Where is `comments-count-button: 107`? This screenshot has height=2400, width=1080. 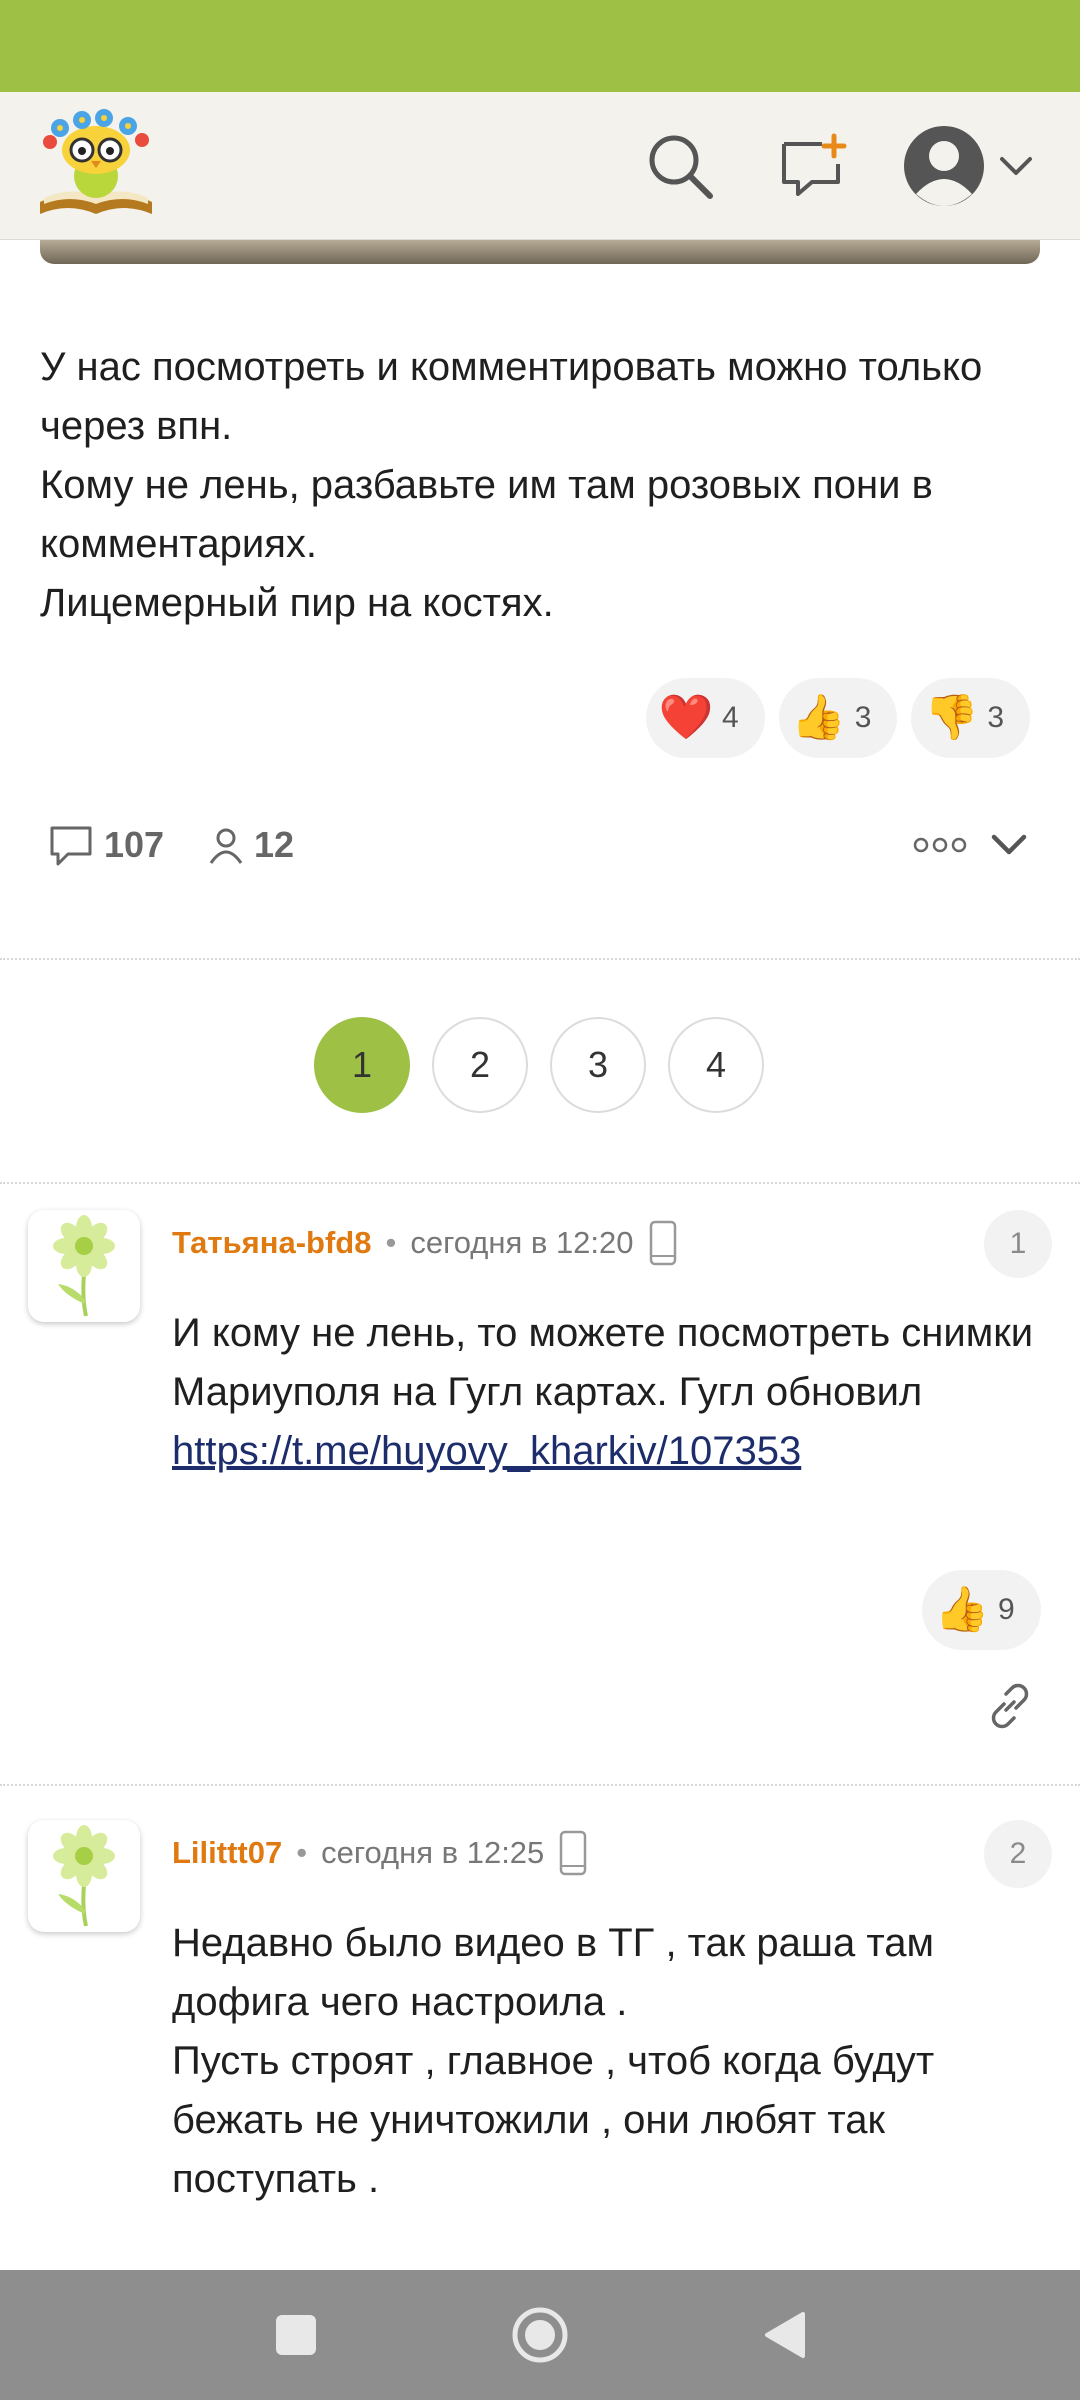 comments-count-button: 107 is located at coordinates (106, 845).